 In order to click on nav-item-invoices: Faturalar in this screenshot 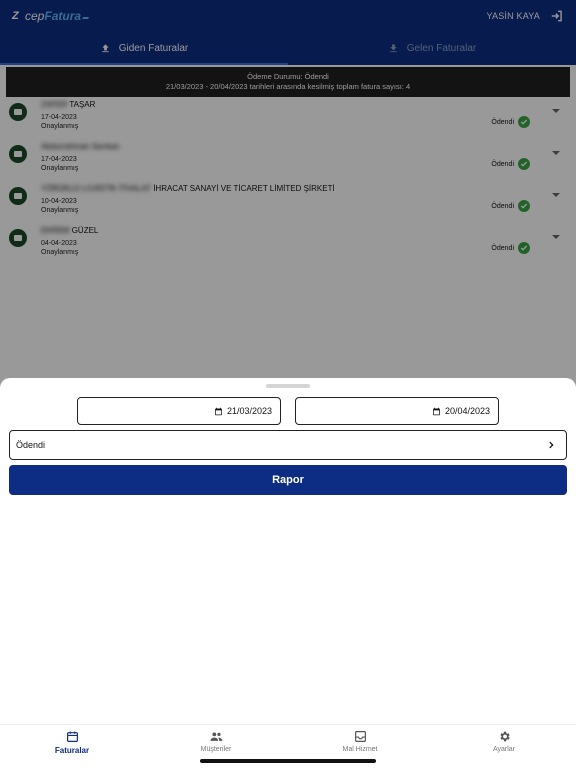, I will do `click(72, 746)`.